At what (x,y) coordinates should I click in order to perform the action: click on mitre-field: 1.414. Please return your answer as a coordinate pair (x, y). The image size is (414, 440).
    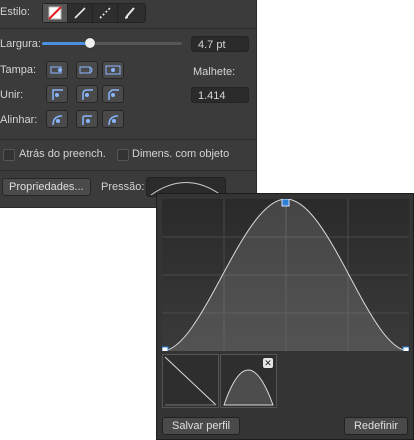
    Looking at the image, I should click on (220, 95).